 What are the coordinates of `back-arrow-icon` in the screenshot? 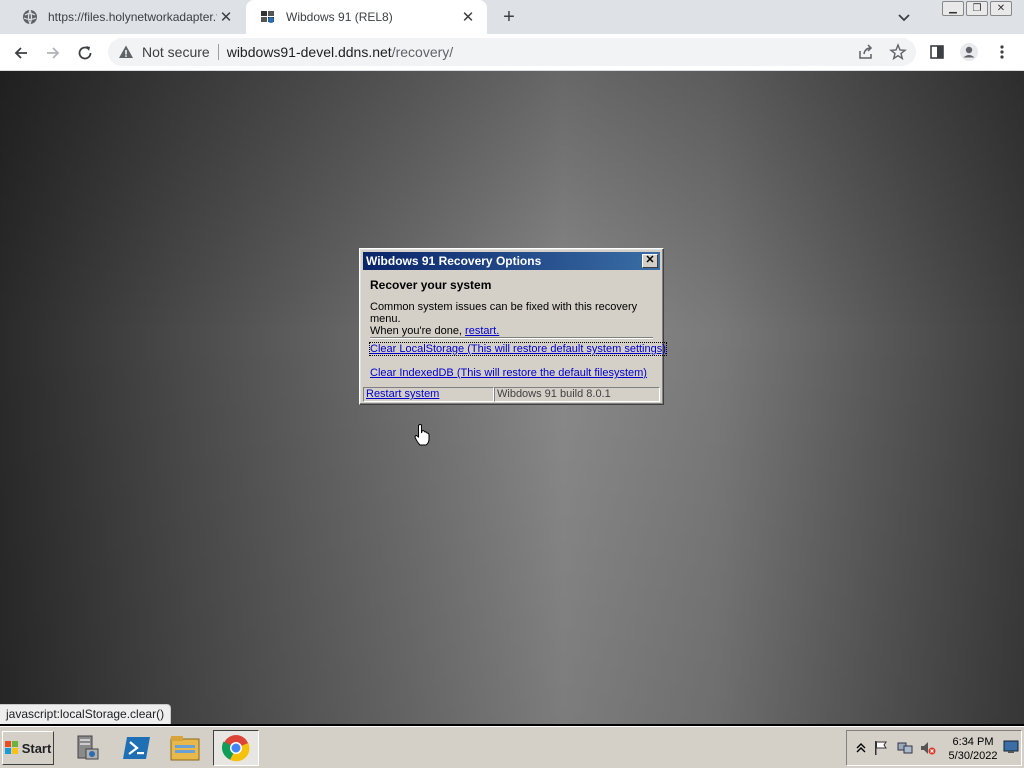 It's located at (20, 53).